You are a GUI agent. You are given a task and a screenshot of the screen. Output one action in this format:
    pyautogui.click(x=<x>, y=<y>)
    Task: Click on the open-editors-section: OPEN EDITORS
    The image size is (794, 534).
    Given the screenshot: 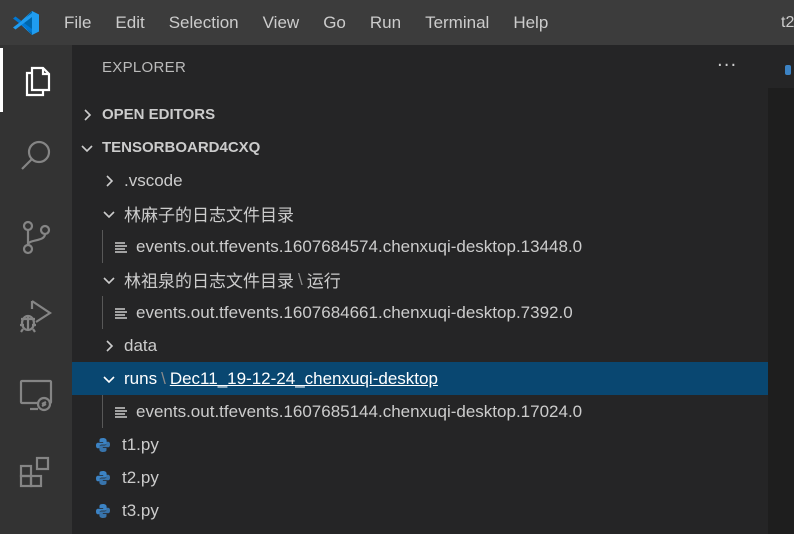 What is the action you would take?
    pyautogui.click(x=420, y=114)
    